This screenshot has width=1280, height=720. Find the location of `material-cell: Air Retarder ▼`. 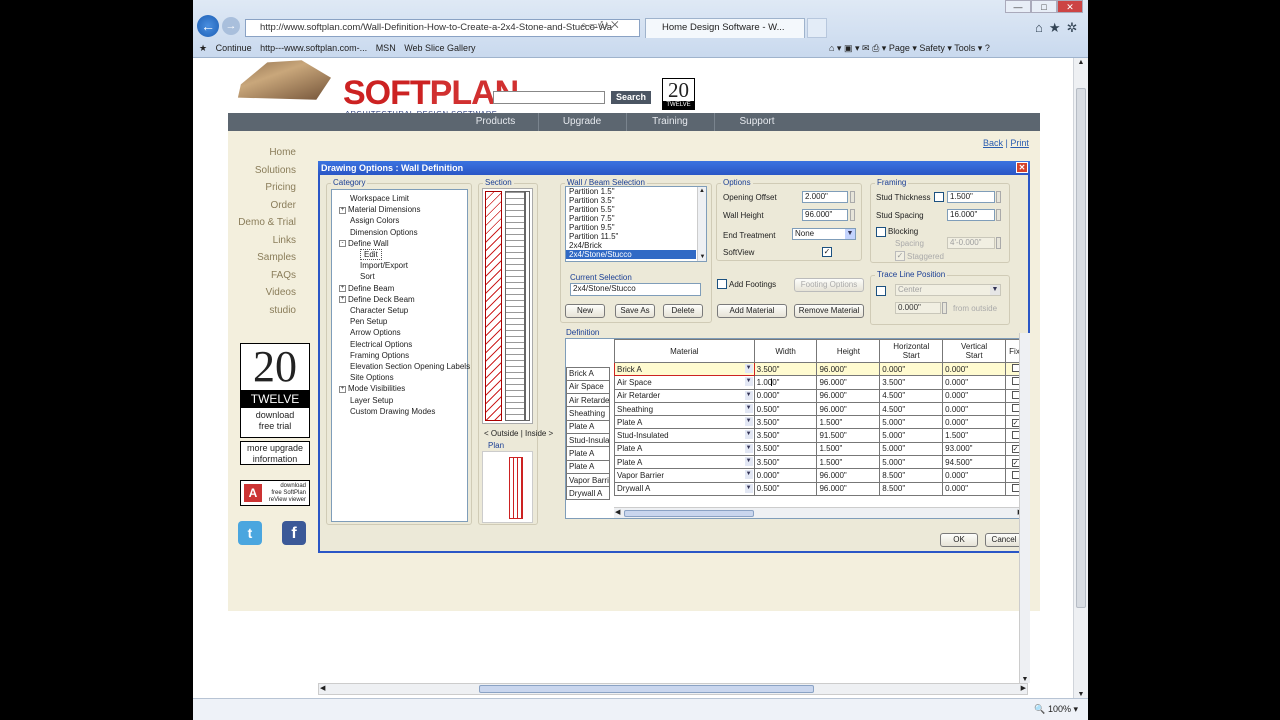

material-cell: Air Retarder ▼ is located at coordinates (684, 395).